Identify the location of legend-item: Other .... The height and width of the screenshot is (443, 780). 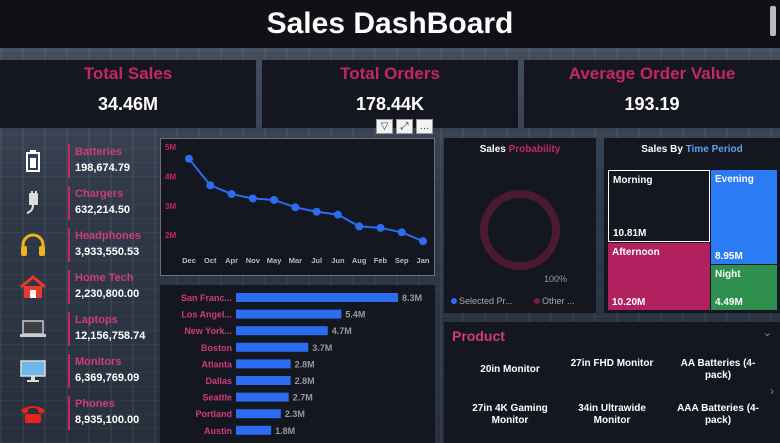
(558, 301).